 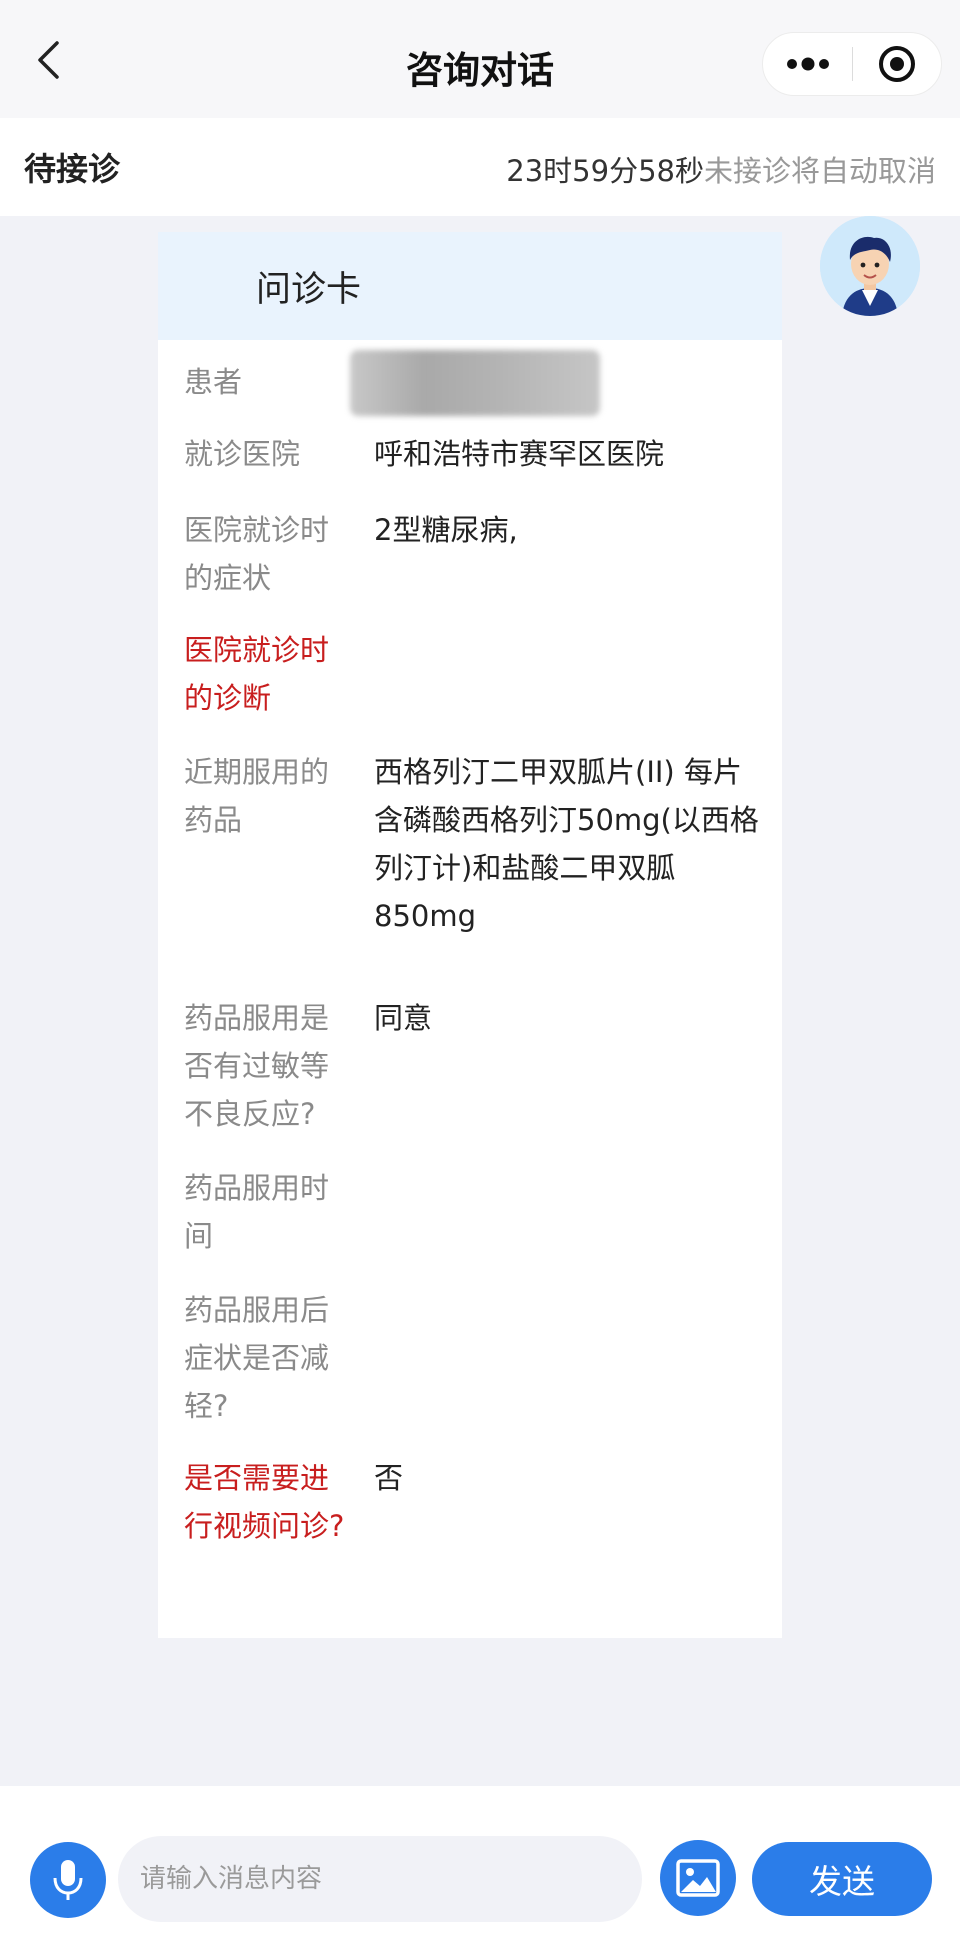 I want to click on message-input-bar: 发送, so click(x=480, y=1868).